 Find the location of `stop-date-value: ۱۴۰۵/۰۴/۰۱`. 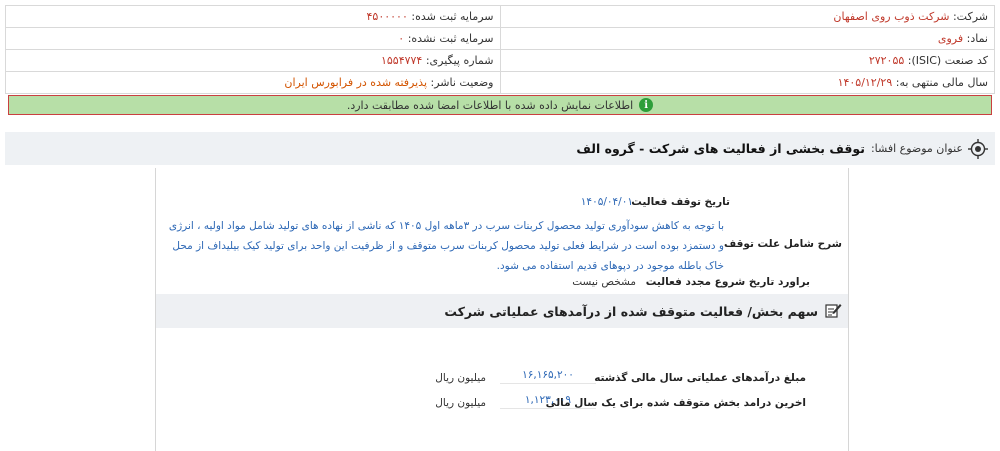

stop-date-value: ۱۴۰۵/۰۴/۰۱ is located at coordinates (606, 202).